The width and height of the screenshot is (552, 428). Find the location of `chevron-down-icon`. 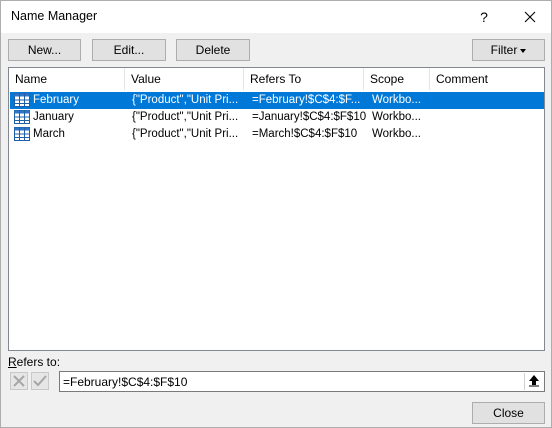

chevron-down-icon is located at coordinates (523, 50).